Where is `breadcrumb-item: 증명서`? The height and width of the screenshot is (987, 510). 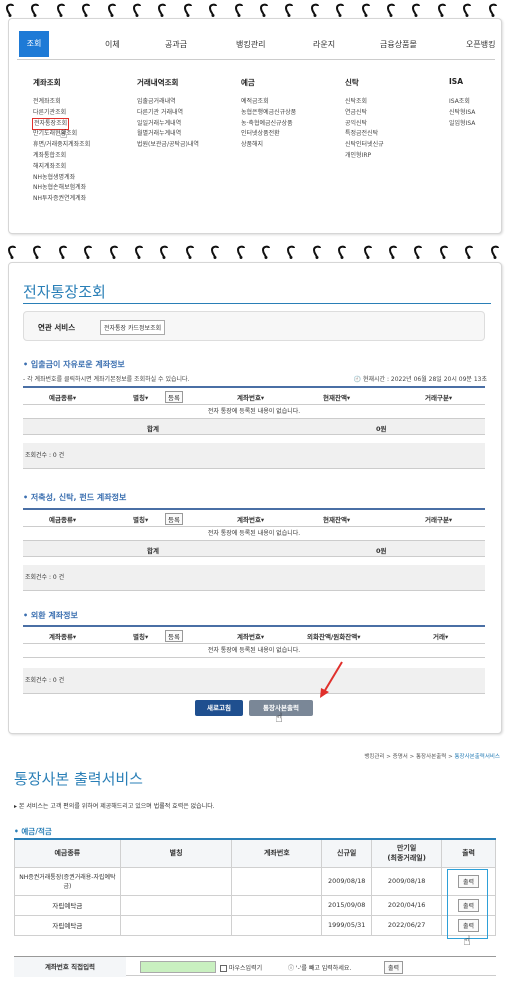 breadcrumb-item: 증명서 is located at coordinates (400, 757).